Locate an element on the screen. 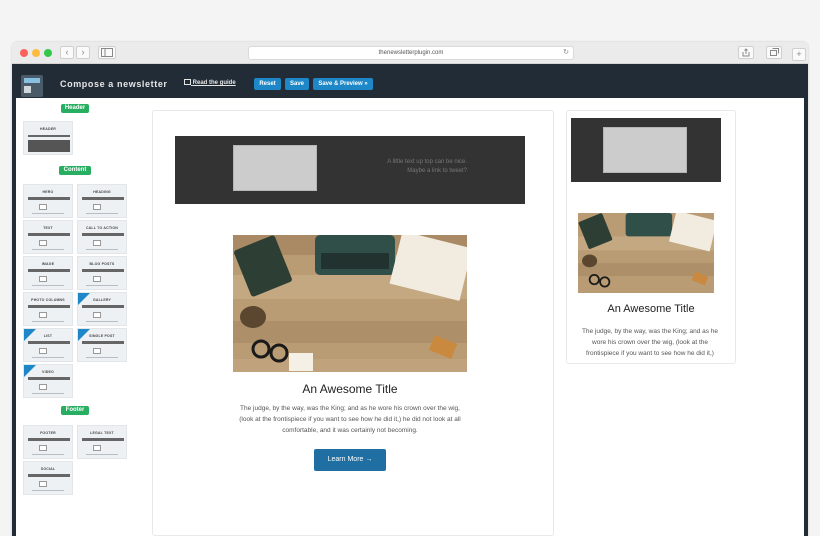 This screenshot has height=536, width=820. block-text: TEXT is located at coordinates (48, 237).